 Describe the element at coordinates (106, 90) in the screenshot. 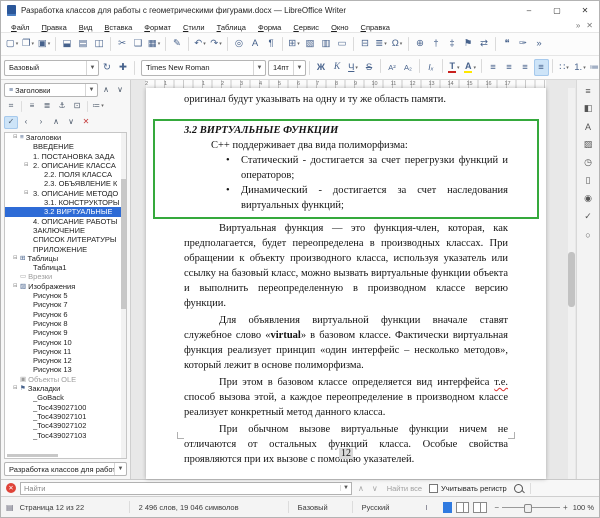

I see `previous-heading-button: ∧` at that location.